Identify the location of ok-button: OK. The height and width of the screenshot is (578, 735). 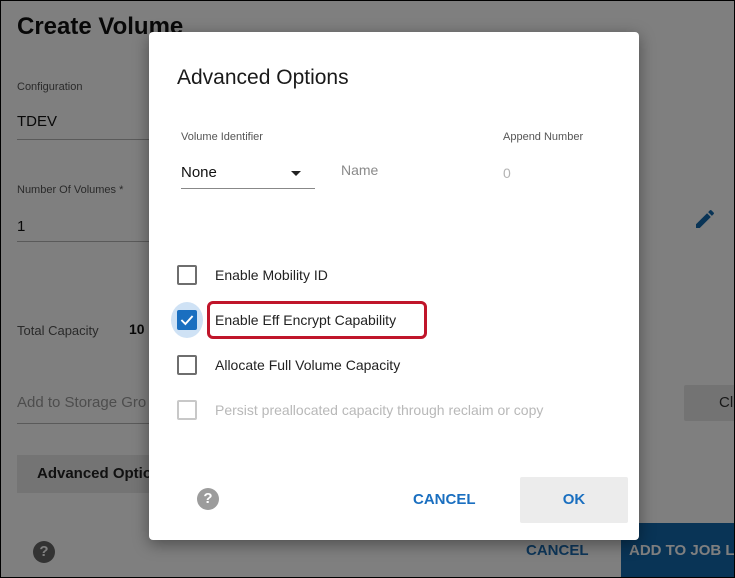
(574, 500).